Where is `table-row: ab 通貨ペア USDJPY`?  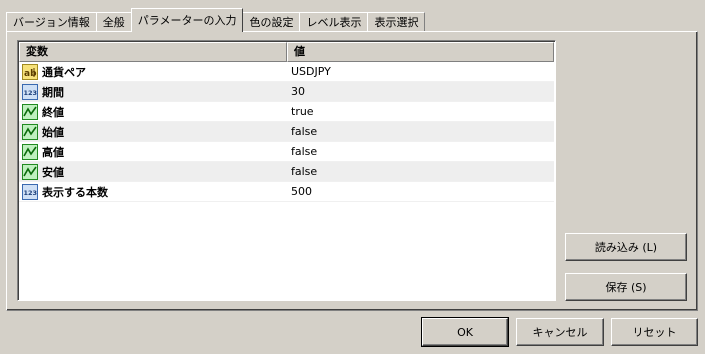
table-row: ab 通貨ペア USDJPY is located at coordinates (286, 72).